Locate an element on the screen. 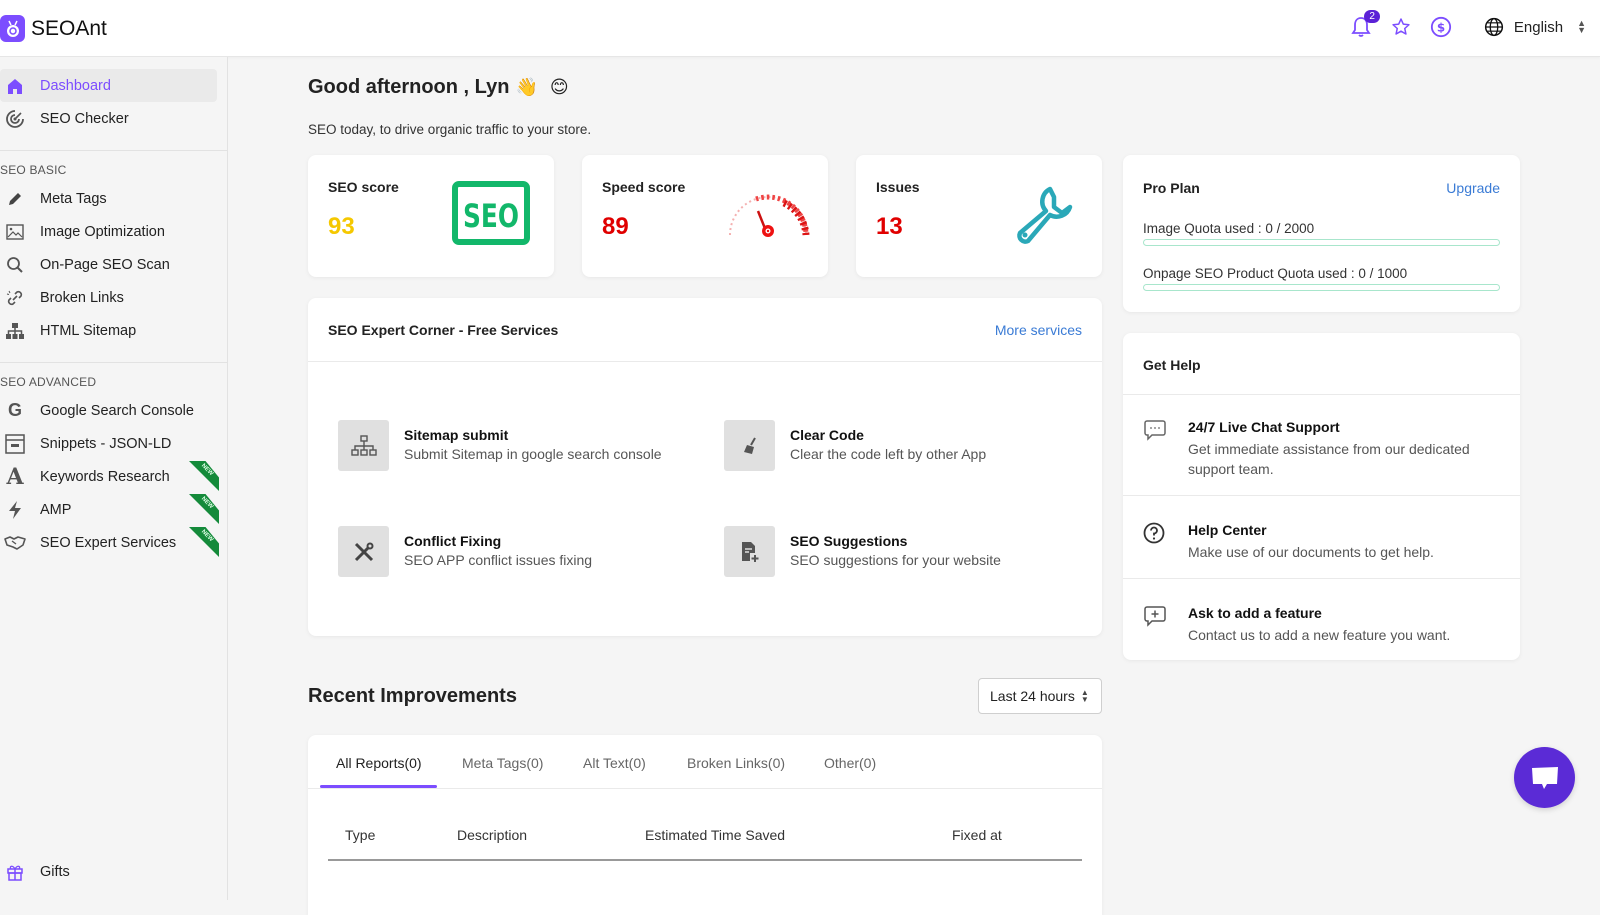 Image resolution: width=1600 pixels, height=915 pixels. app-name: SEOAnt is located at coordinates (69, 28).